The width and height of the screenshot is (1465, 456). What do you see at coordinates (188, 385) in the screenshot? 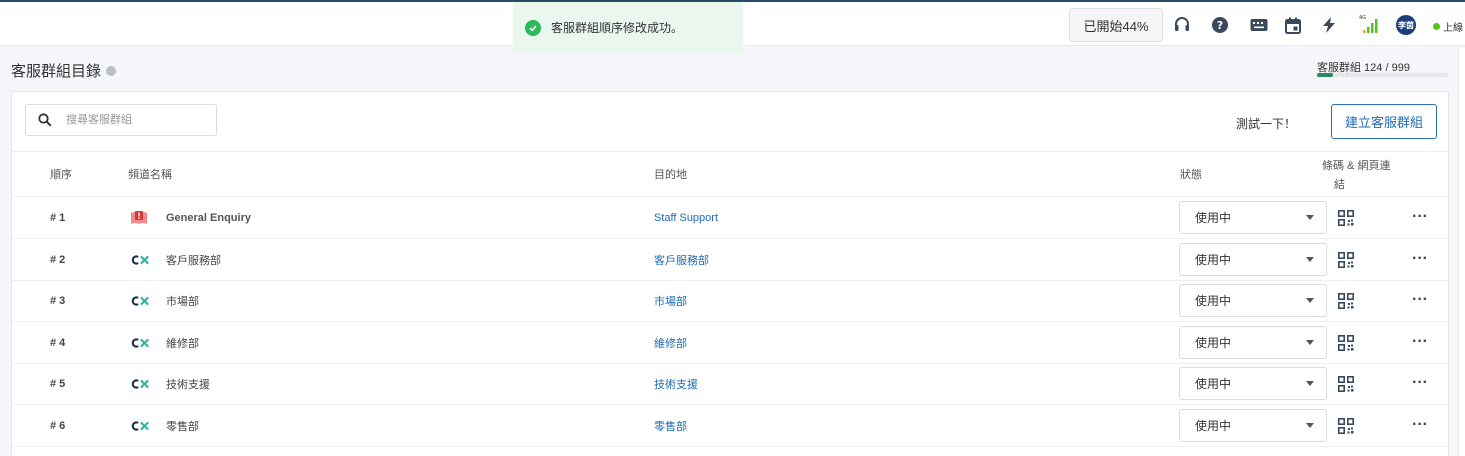
I see `channel-name: 技術支援` at bounding box center [188, 385].